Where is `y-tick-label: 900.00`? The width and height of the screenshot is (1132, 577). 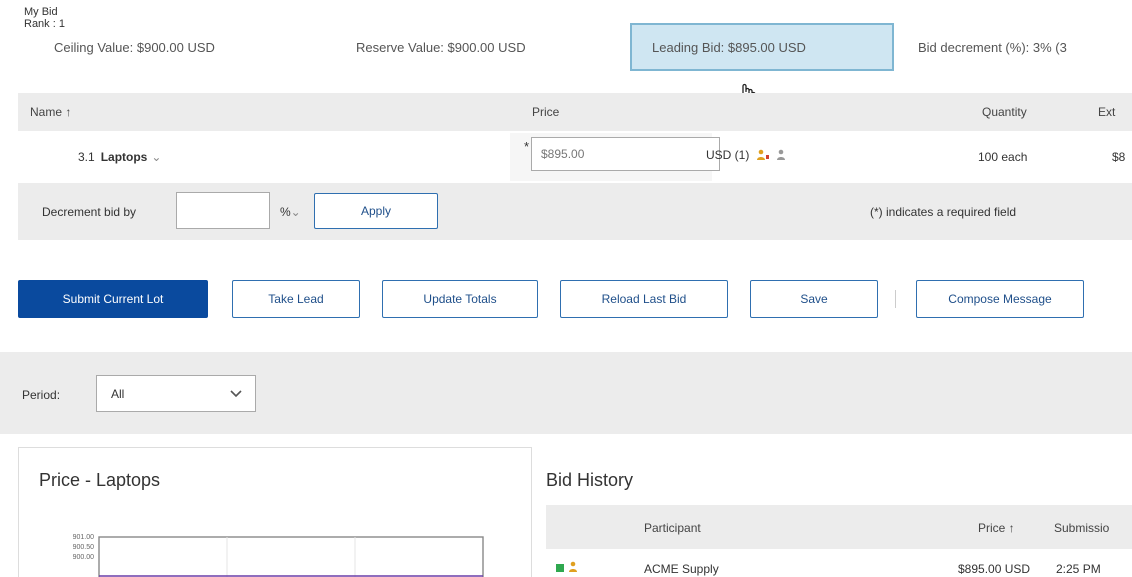 y-tick-label: 900.00 is located at coordinates (84, 557).